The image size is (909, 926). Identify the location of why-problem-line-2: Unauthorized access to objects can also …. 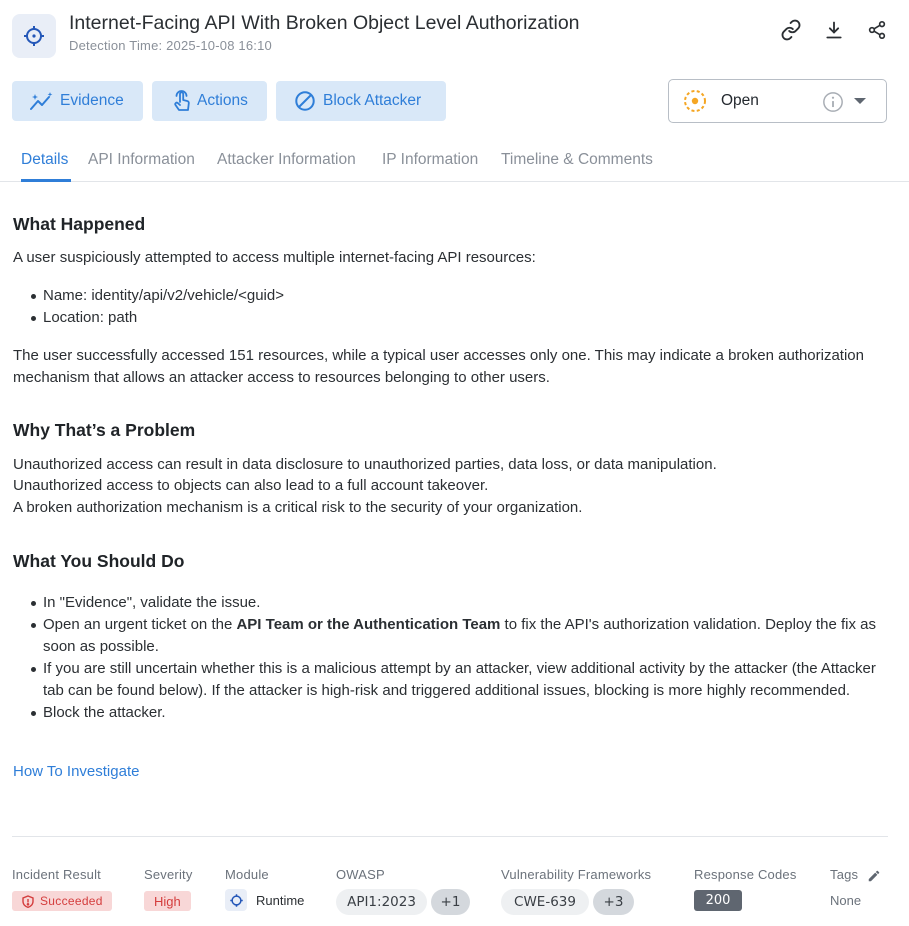
(251, 485).